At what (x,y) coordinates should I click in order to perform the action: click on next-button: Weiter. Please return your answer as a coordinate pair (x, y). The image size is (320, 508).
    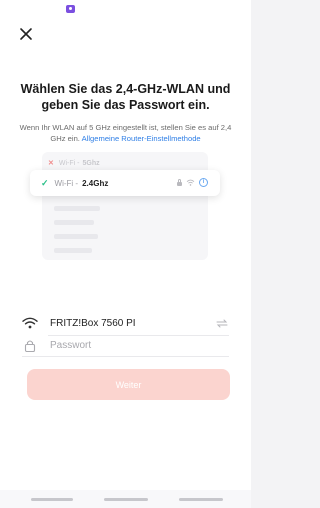
    Looking at the image, I should click on (128, 384).